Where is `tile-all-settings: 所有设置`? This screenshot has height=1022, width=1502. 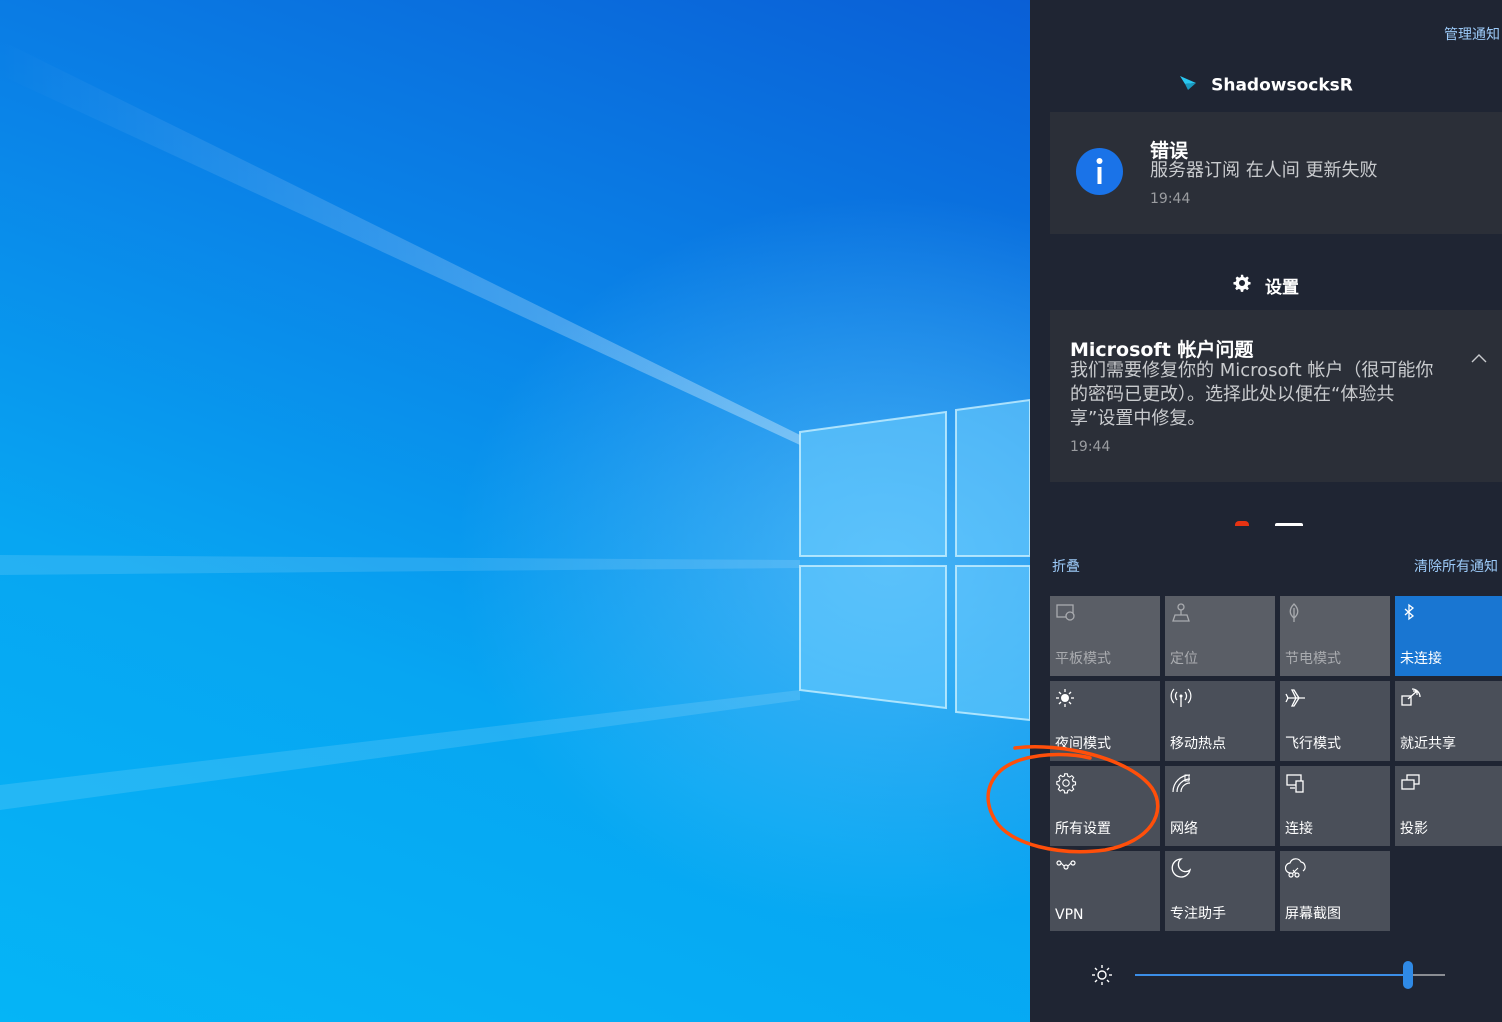 tile-all-settings: 所有设置 is located at coordinates (1105, 806).